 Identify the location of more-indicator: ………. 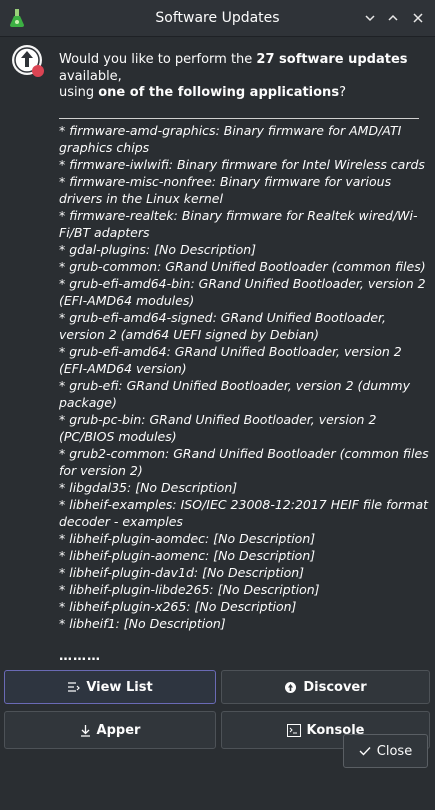
(80, 656).